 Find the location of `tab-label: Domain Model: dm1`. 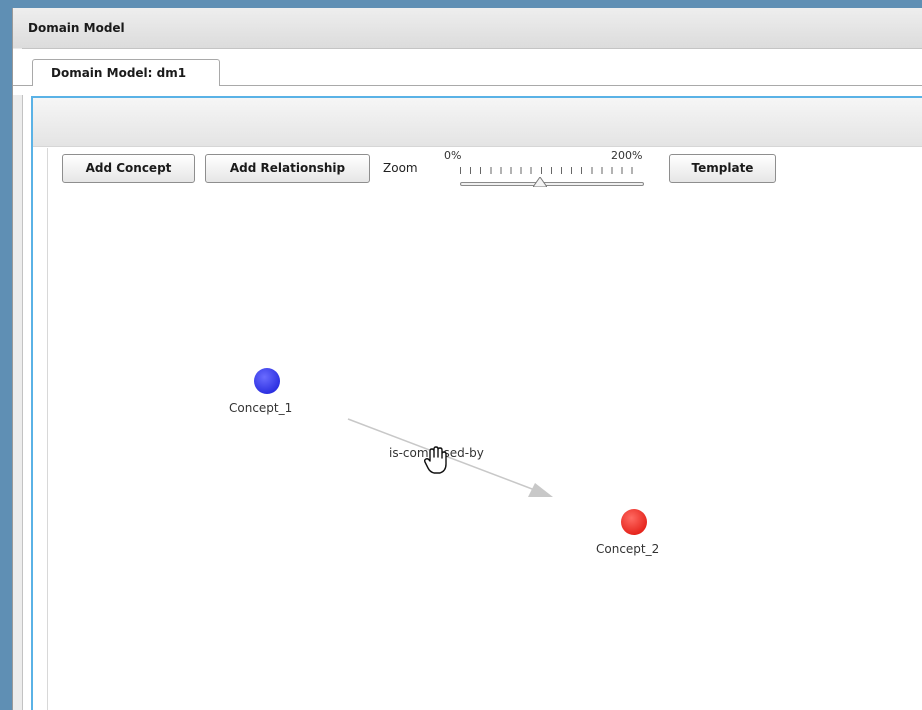

tab-label: Domain Model: dm1 is located at coordinates (119, 73).